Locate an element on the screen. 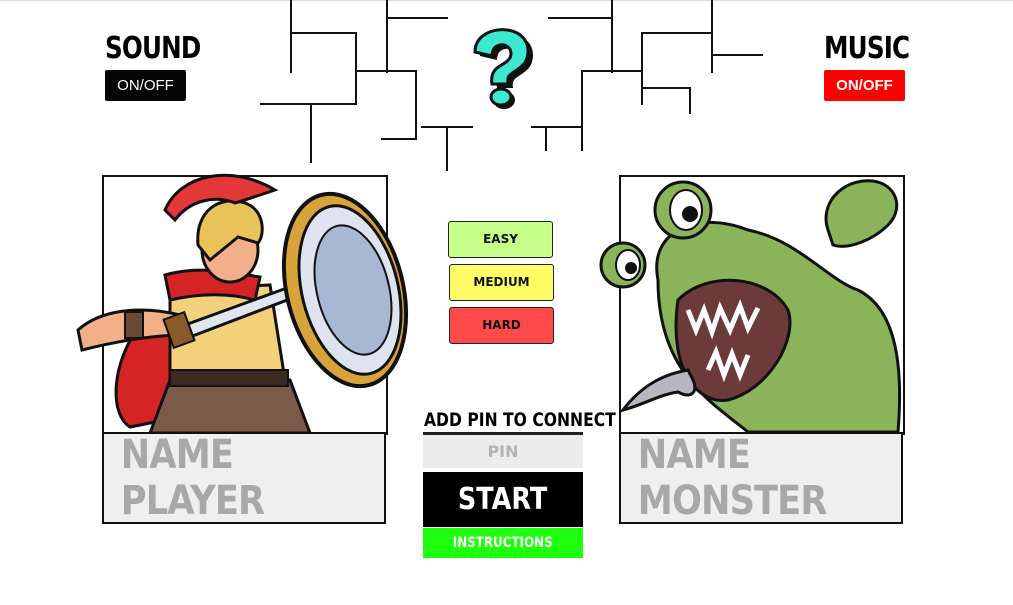 This screenshot has height=605, width=1013. add-pin-label: ADD PIN TO CONNECT is located at coordinates (520, 420).